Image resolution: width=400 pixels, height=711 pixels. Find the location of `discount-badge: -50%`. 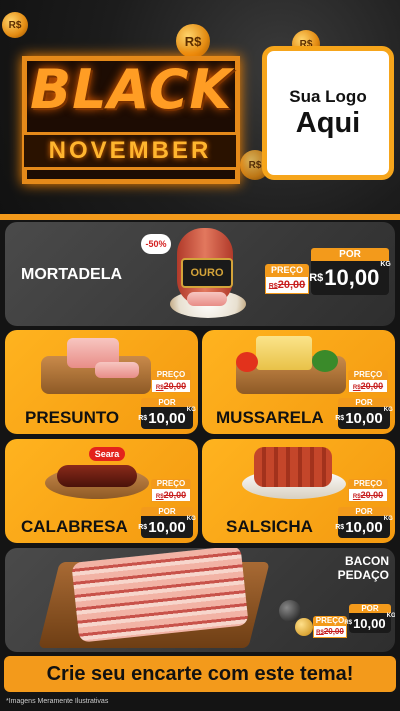

discount-badge: -50% is located at coordinates (156, 244).